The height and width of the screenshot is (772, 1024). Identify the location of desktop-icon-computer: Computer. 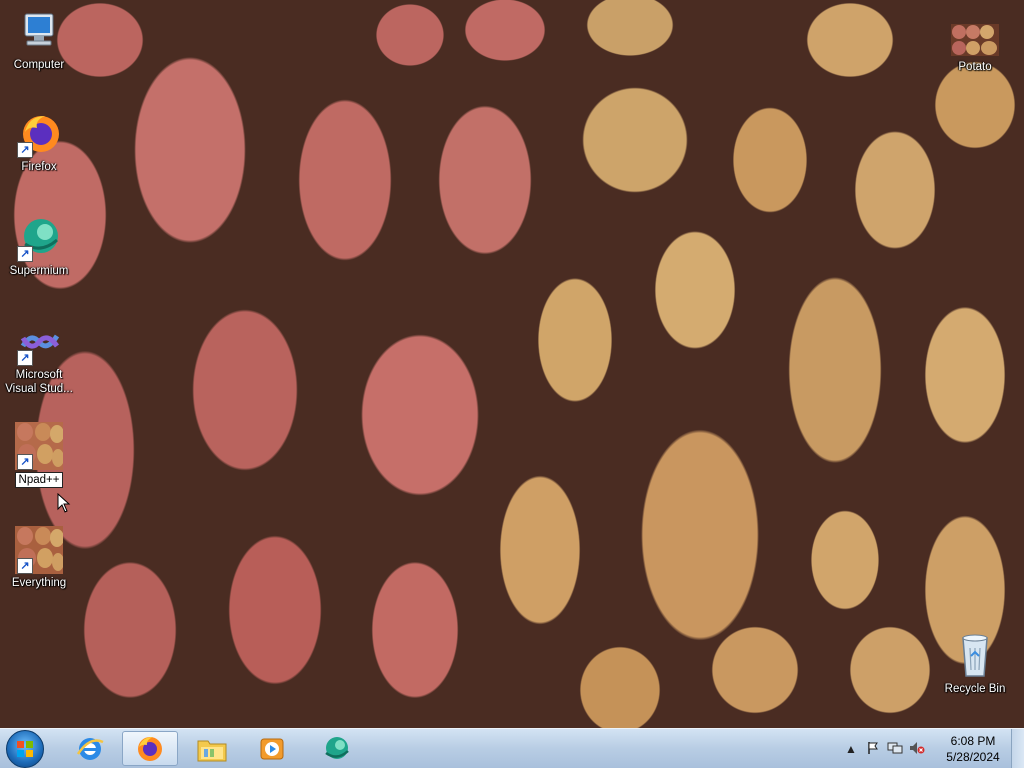
(39, 40).